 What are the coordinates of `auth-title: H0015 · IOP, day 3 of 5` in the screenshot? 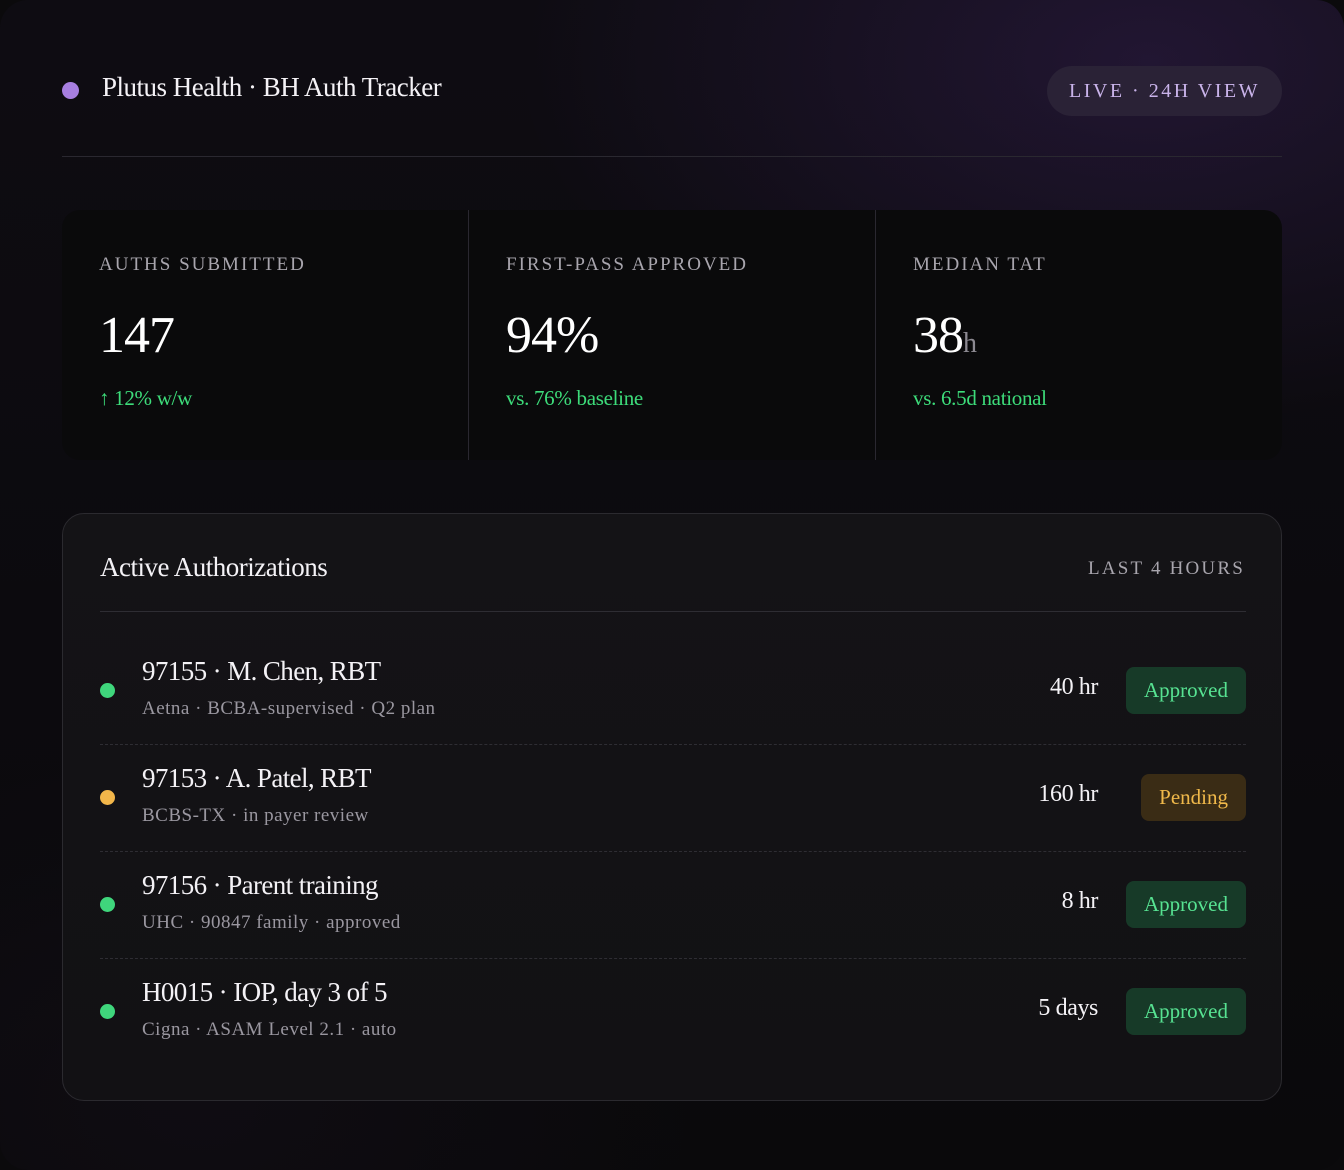 It's located at (265, 992).